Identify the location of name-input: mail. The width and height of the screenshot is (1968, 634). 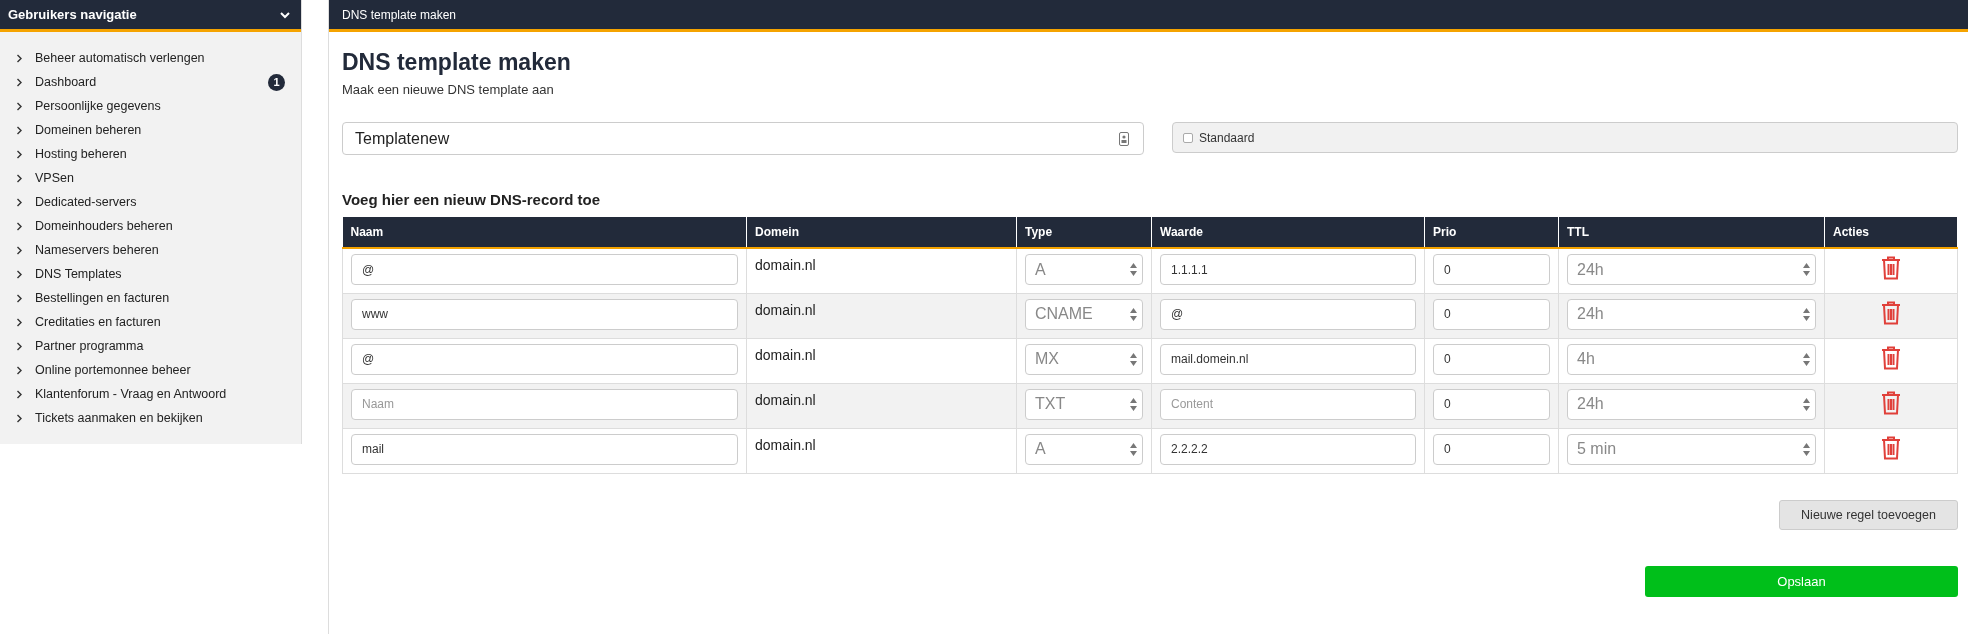
(544, 449).